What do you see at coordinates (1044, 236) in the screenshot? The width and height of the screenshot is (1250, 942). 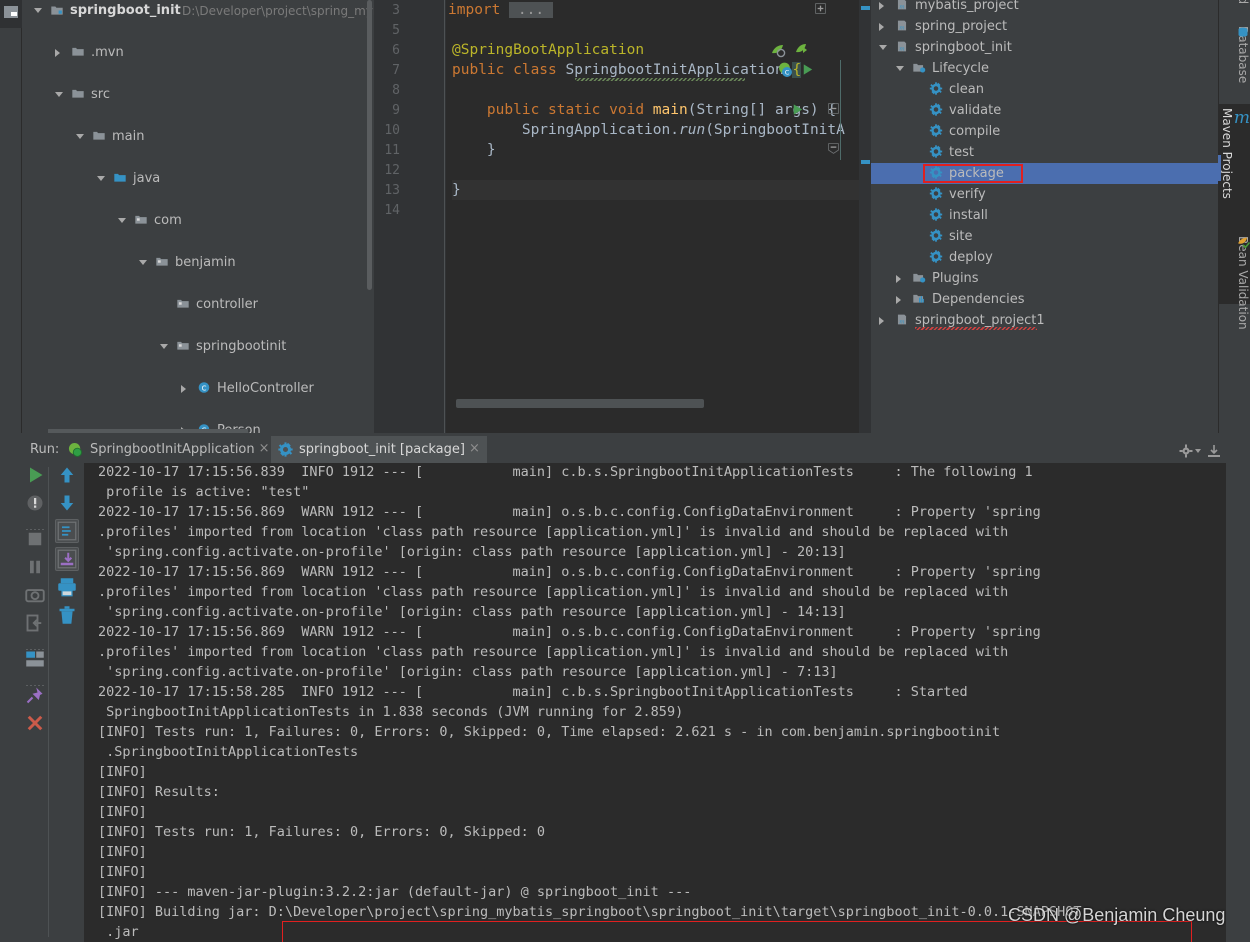 I see `maven-tree-row: site` at bounding box center [1044, 236].